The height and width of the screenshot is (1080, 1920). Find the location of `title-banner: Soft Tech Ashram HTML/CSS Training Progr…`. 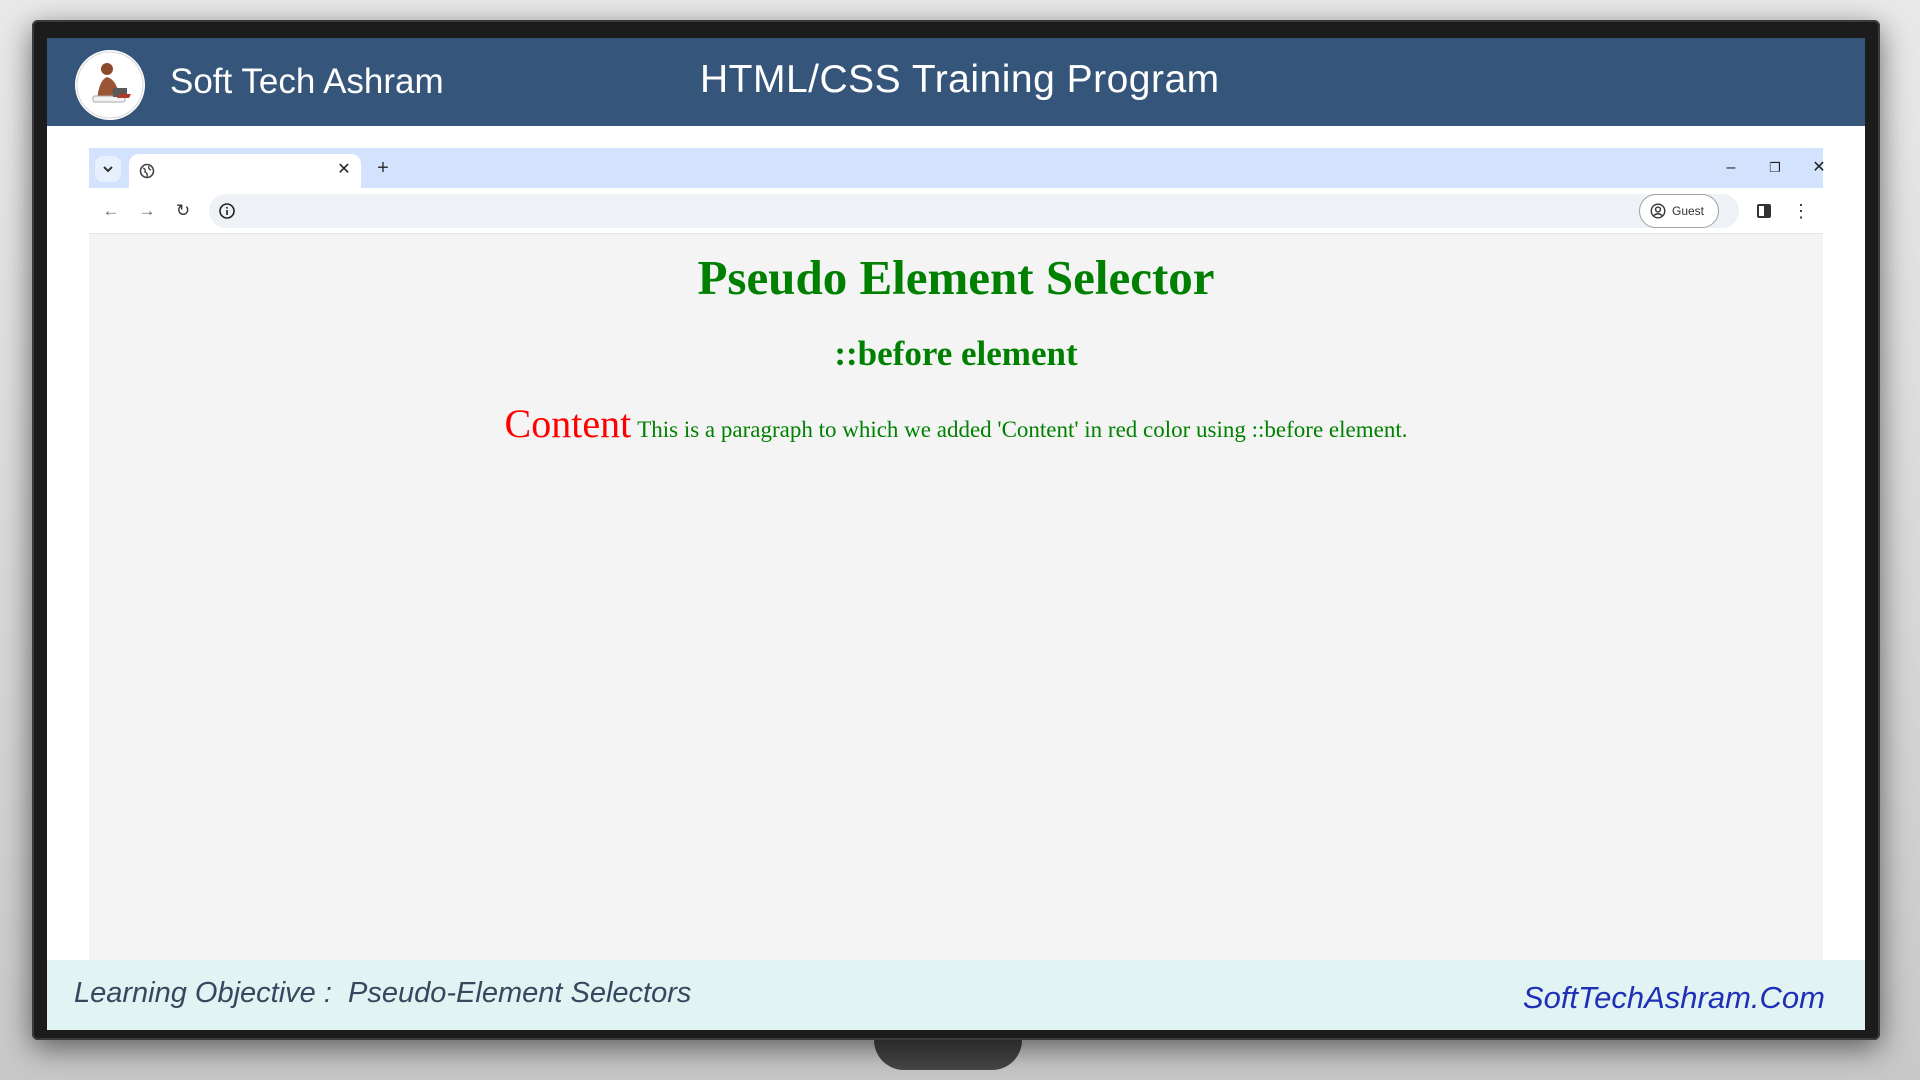

title-banner: Soft Tech Ashram HTML/CSS Training Progr… is located at coordinates (956, 82).